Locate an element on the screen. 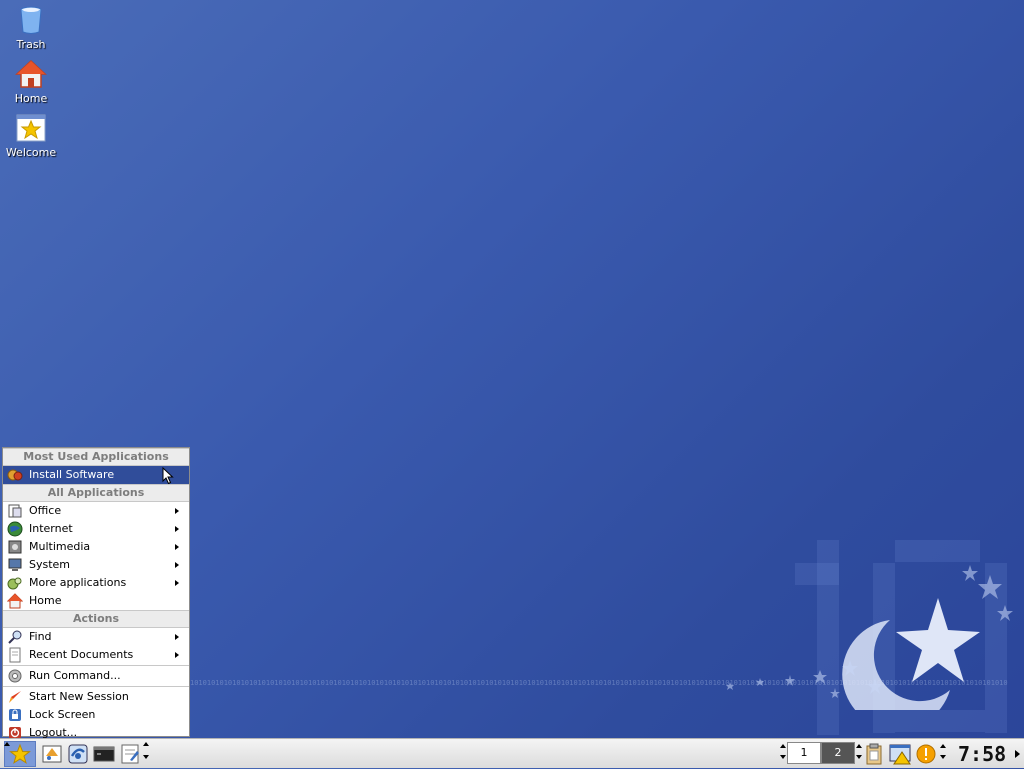  panel-hide-arrow-icon is located at coordinates (1017, 754).